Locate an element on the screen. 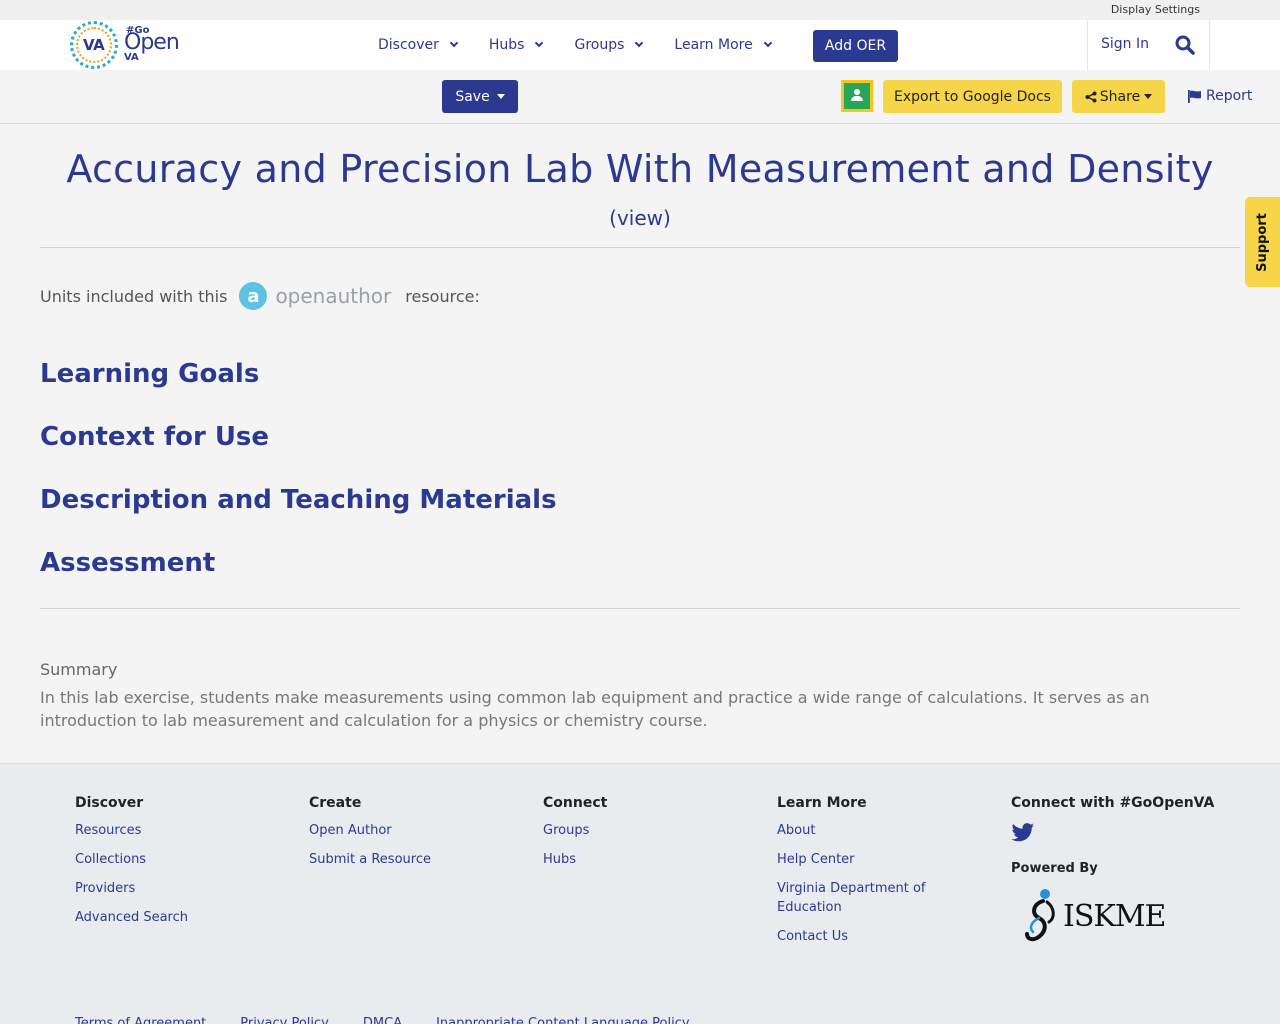 This screenshot has height=1024, width=1280. iskme-figure-icon is located at coordinates (1040, 915).